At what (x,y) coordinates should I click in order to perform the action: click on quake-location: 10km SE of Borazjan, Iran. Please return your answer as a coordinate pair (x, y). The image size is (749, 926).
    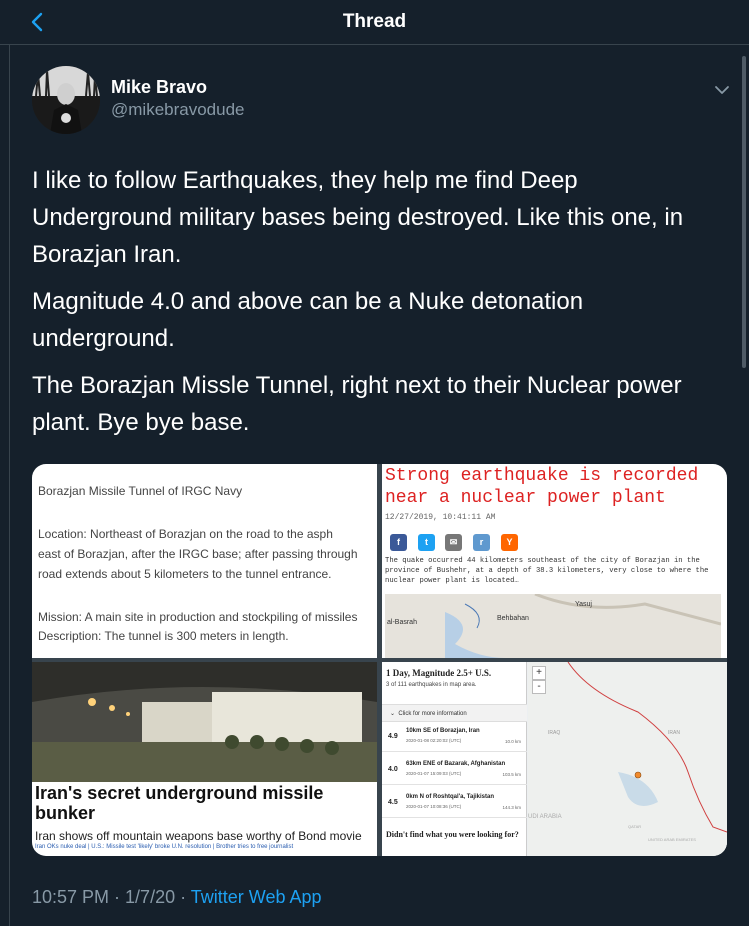
    Looking at the image, I should click on (443, 731).